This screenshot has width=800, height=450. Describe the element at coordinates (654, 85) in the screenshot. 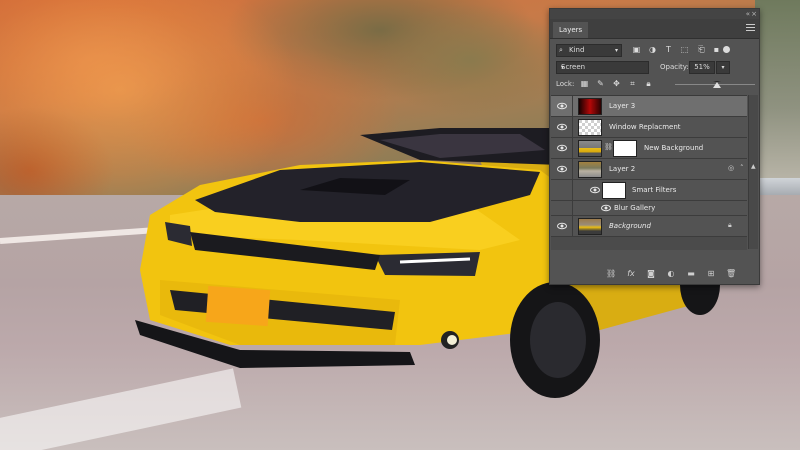

I see `lock-row: Lock: ▦ ✎ ✥ ⌗ 🔒︎` at that location.